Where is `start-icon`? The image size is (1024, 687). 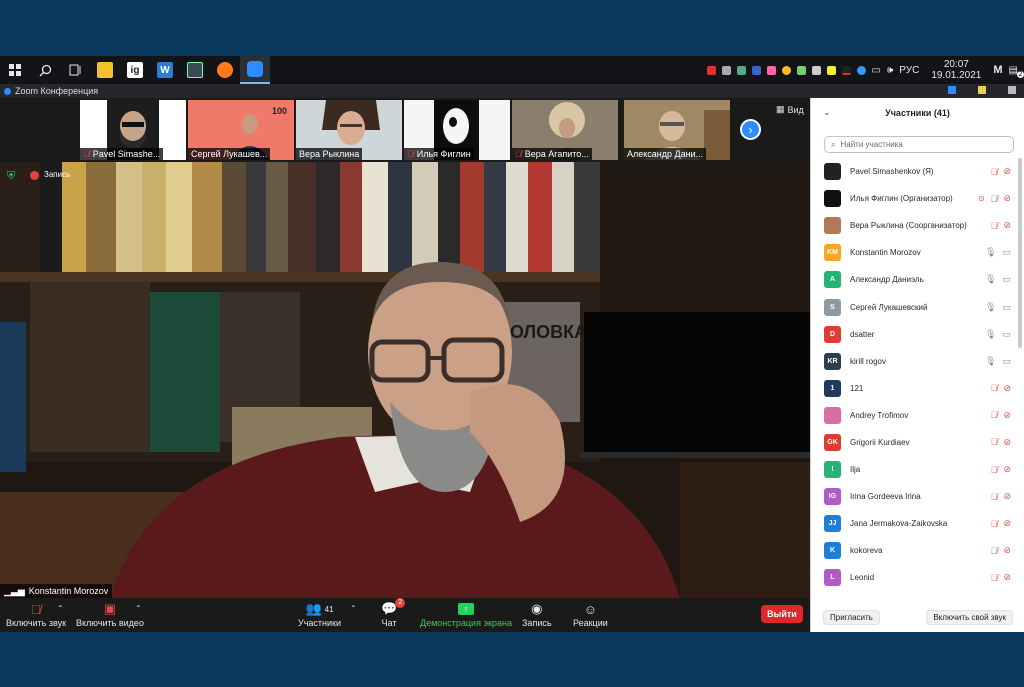
start-icon is located at coordinates (15, 70).